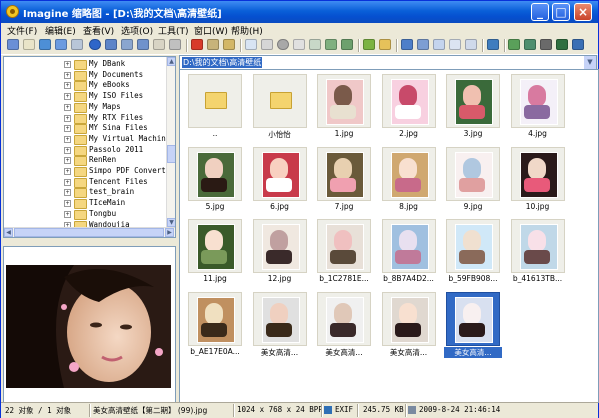  I want to click on settings-icon, so click(493, 44).